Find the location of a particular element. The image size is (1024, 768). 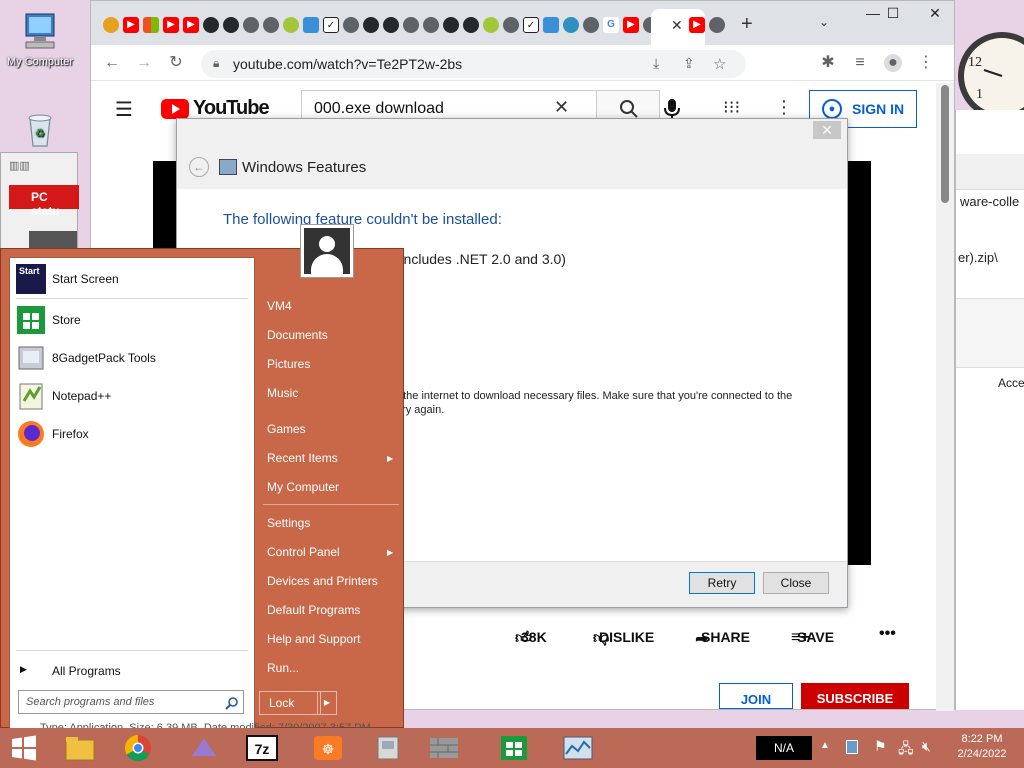

network-icon: 🖧︎ is located at coordinates (906, 750).